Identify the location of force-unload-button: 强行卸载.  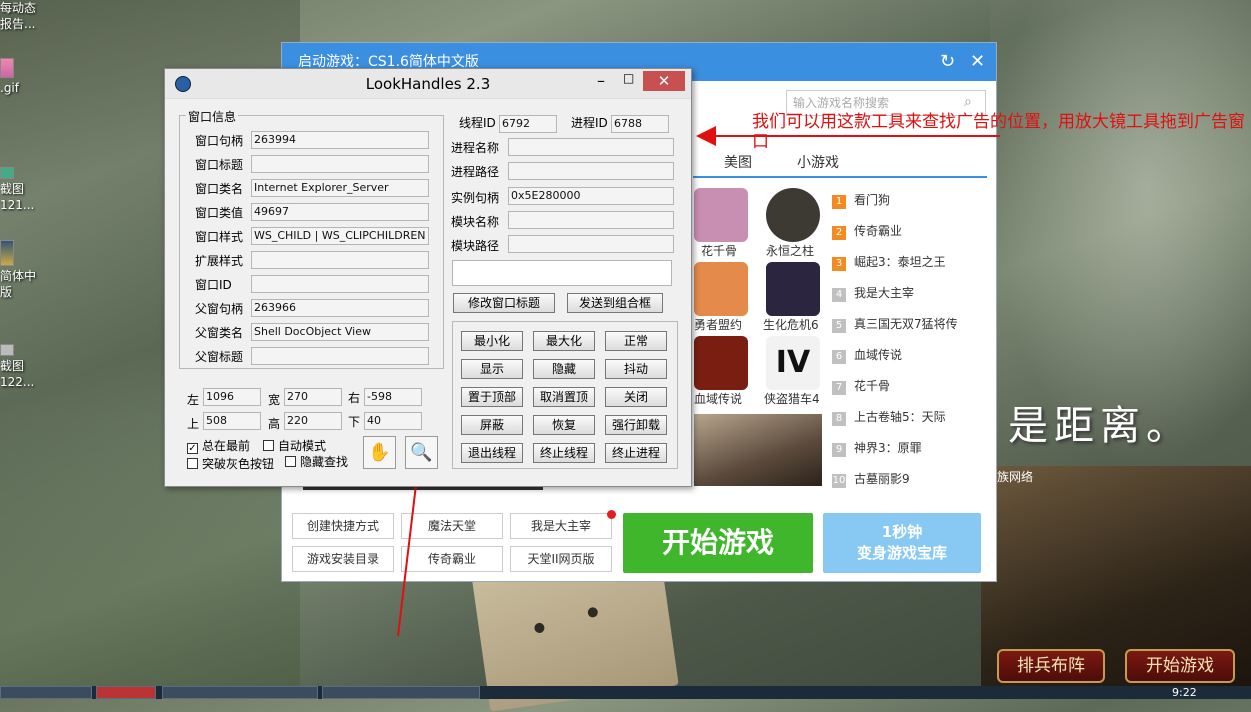
(636, 425).